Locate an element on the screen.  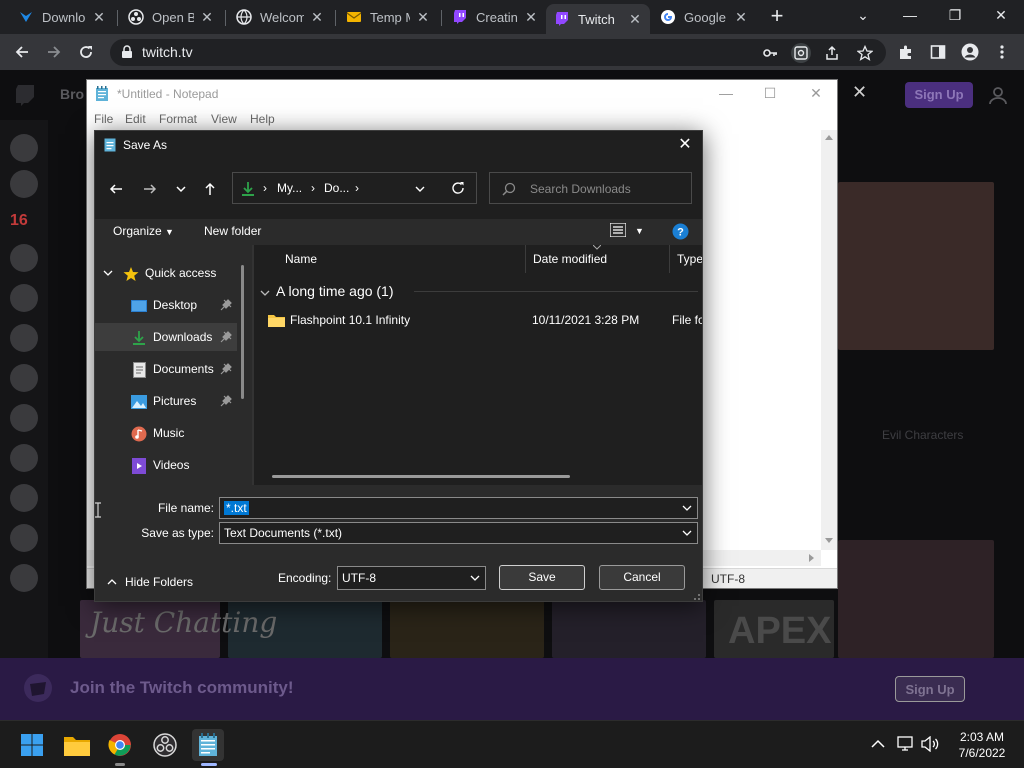
browse-link: Bro is located at coordinates (72, 94).